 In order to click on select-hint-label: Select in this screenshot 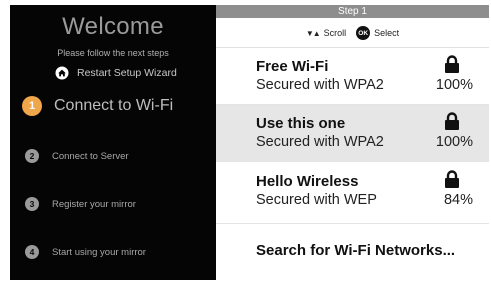, I will do `click(387, 33)`.